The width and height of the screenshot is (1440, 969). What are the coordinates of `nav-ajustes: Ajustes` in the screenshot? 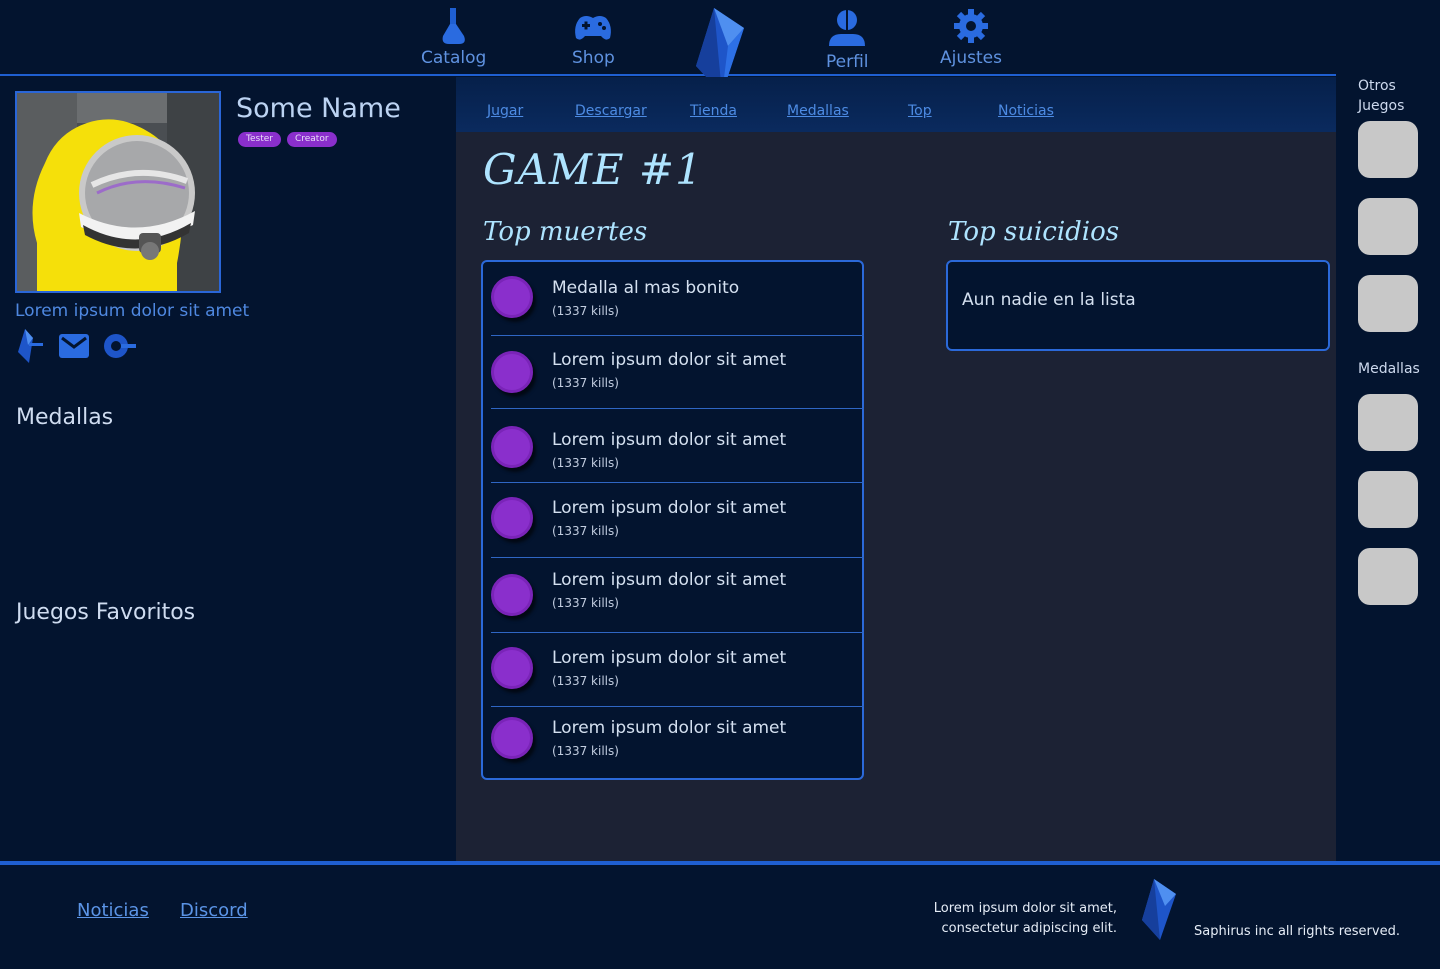 It's located at (971, 37).